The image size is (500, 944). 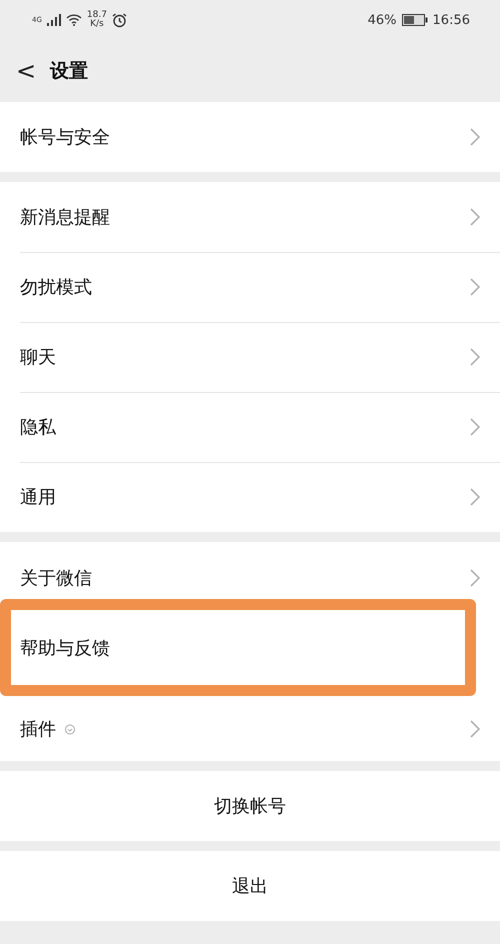 What do you see at coordinates (53, 20) in the screenshot?
I see `signal-icon` at bounding box center [53, 20].